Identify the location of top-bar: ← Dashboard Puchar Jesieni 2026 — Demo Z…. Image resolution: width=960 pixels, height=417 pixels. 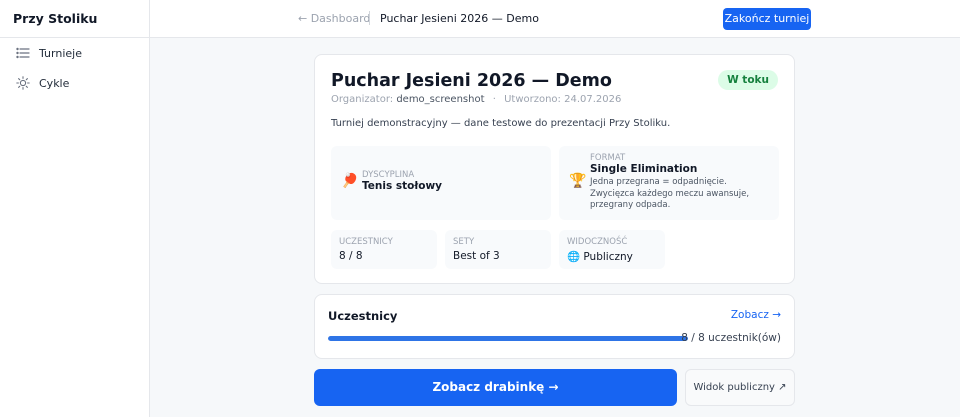
(555, 19).